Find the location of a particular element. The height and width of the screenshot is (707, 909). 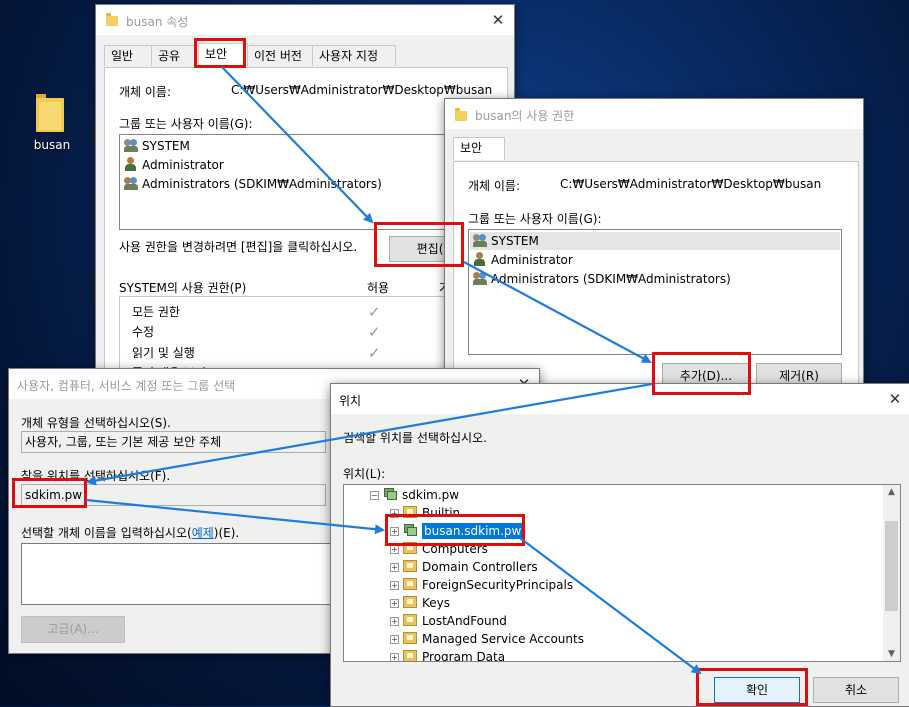

permissions-tabs: 보안 is located at coordinates (653, 149).